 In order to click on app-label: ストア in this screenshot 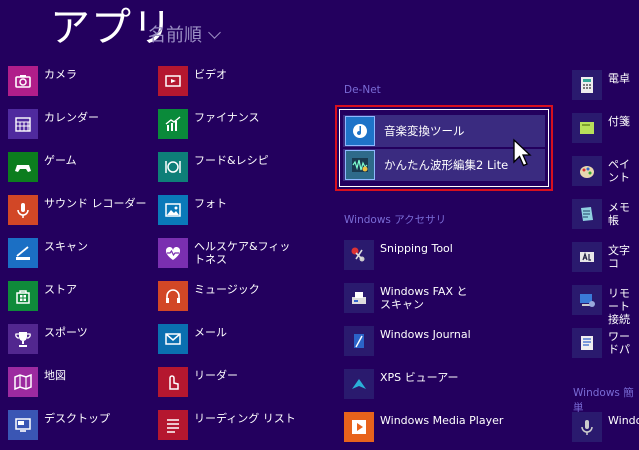, I will do `click(60, 289)`.